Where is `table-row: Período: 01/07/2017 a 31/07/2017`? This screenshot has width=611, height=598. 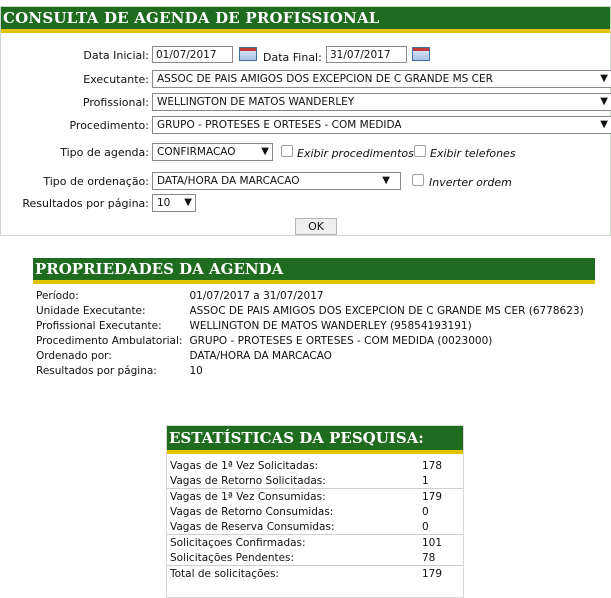 table-row: Período: 01/07/2017 a 31/07/2017 is located at coordinates (310, 297).